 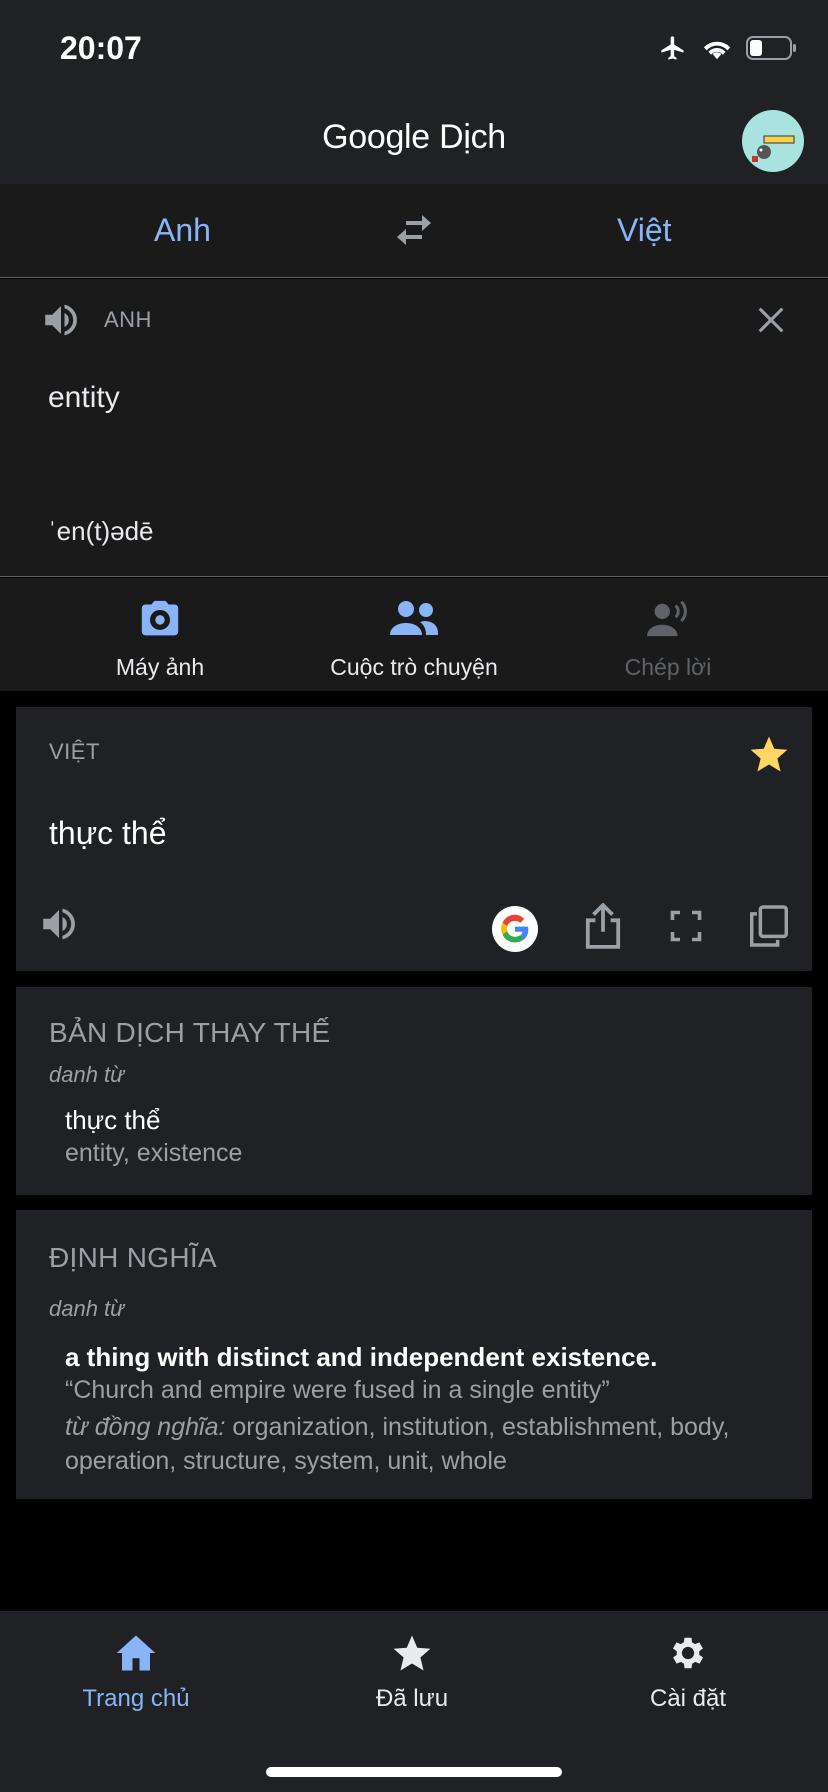 I want to click on camera-button: Máy ảnh, so click(x=160, y=638).